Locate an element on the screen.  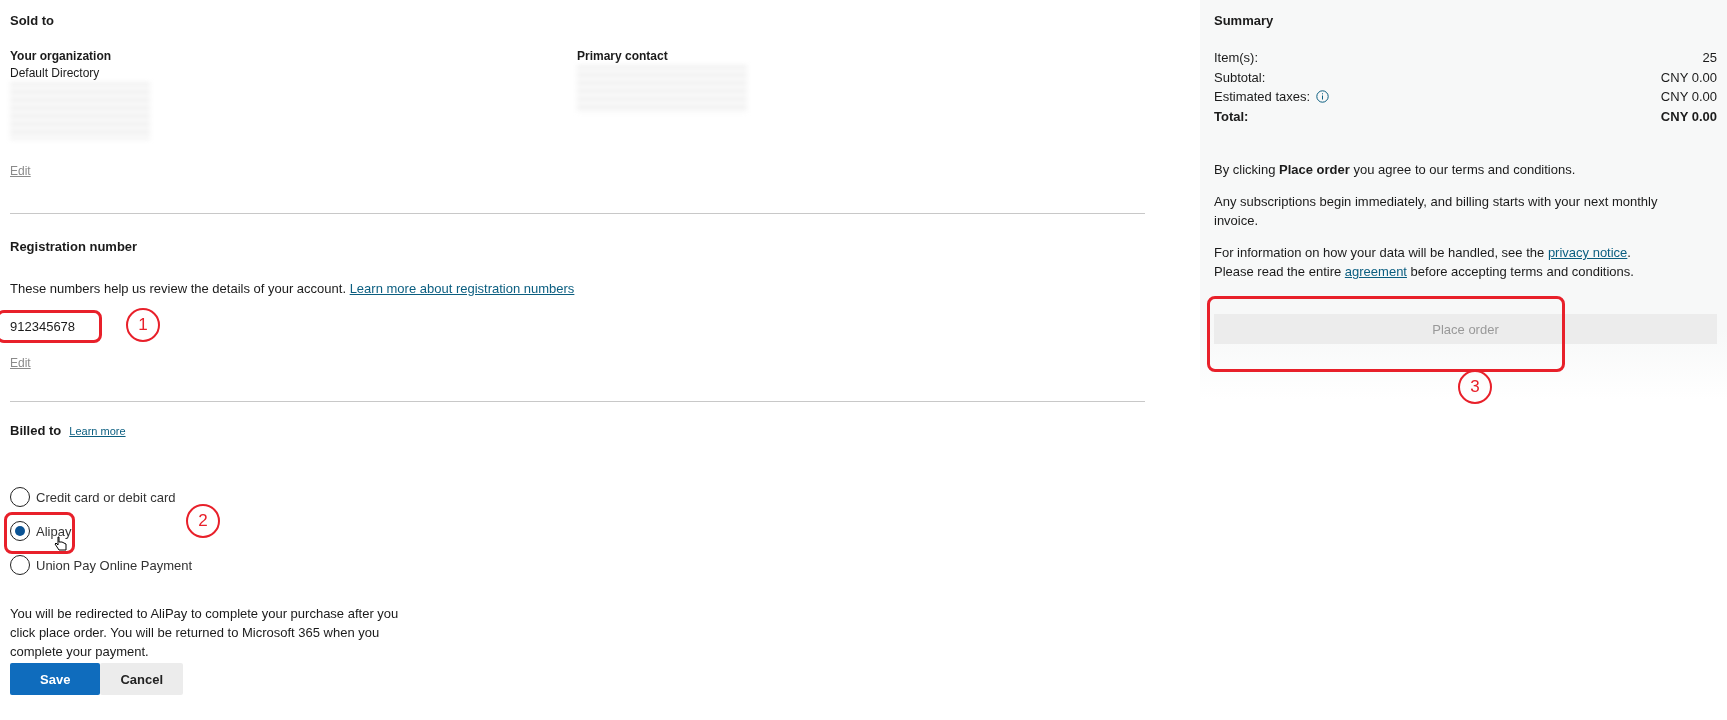
section-title: Billed to is located at coordinates (36, 431).